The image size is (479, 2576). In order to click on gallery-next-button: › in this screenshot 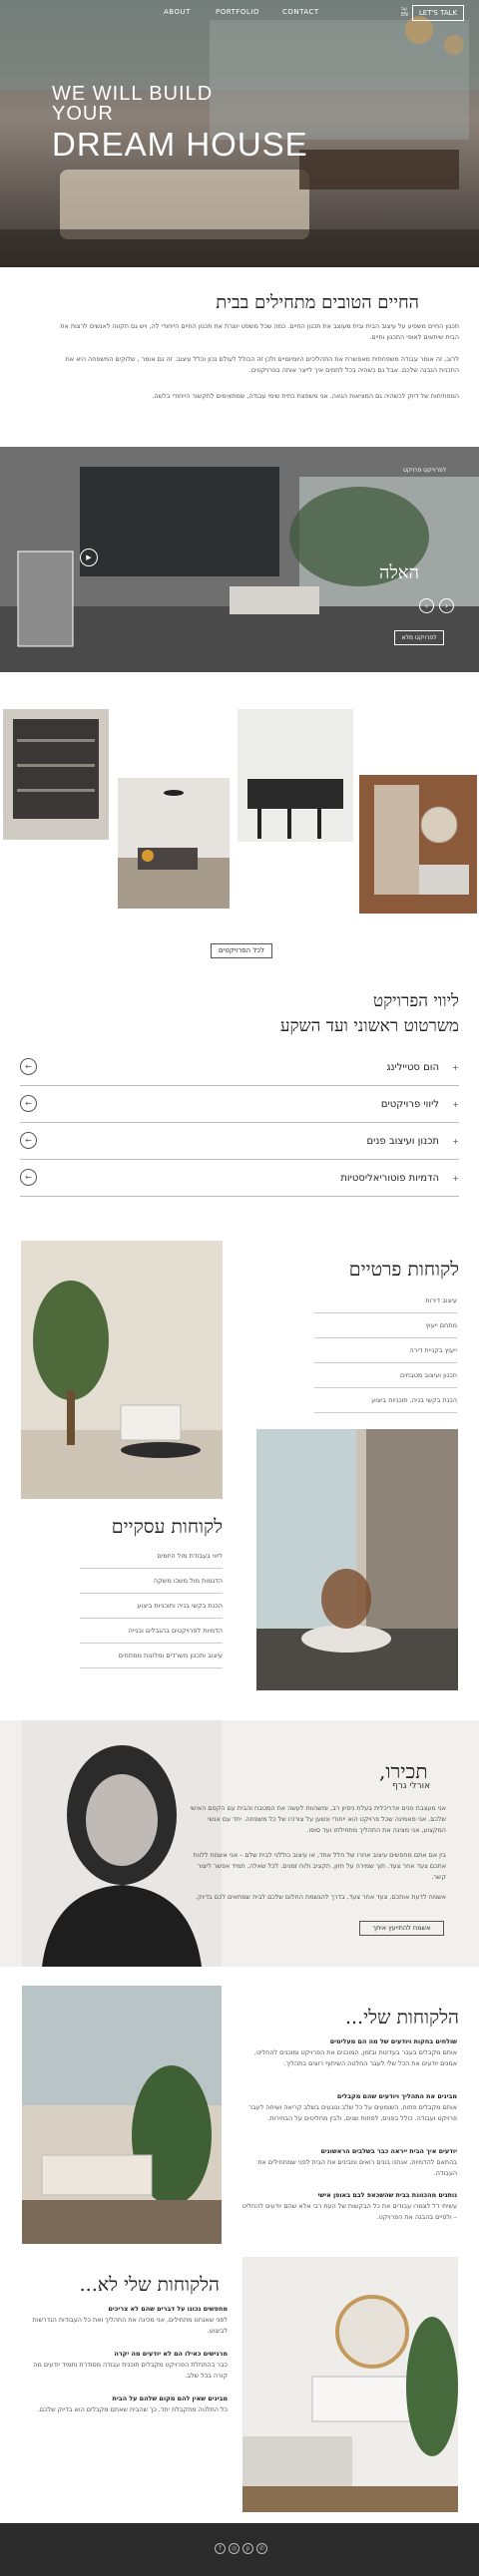, I will do `click(446, 605)`.